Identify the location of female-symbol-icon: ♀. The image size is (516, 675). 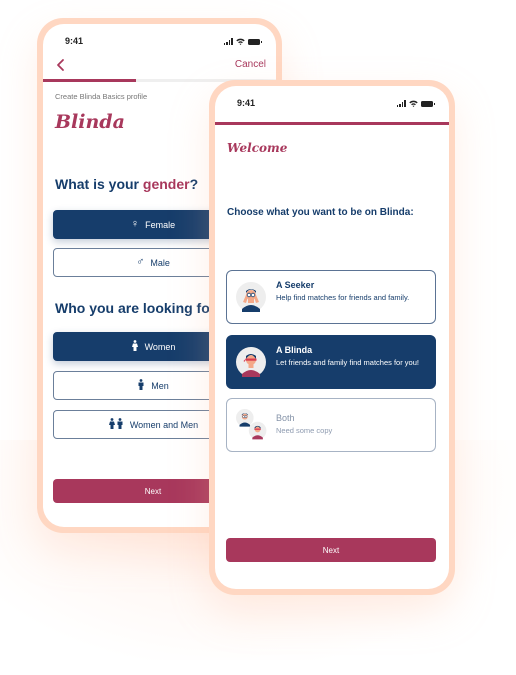
(135, 224).